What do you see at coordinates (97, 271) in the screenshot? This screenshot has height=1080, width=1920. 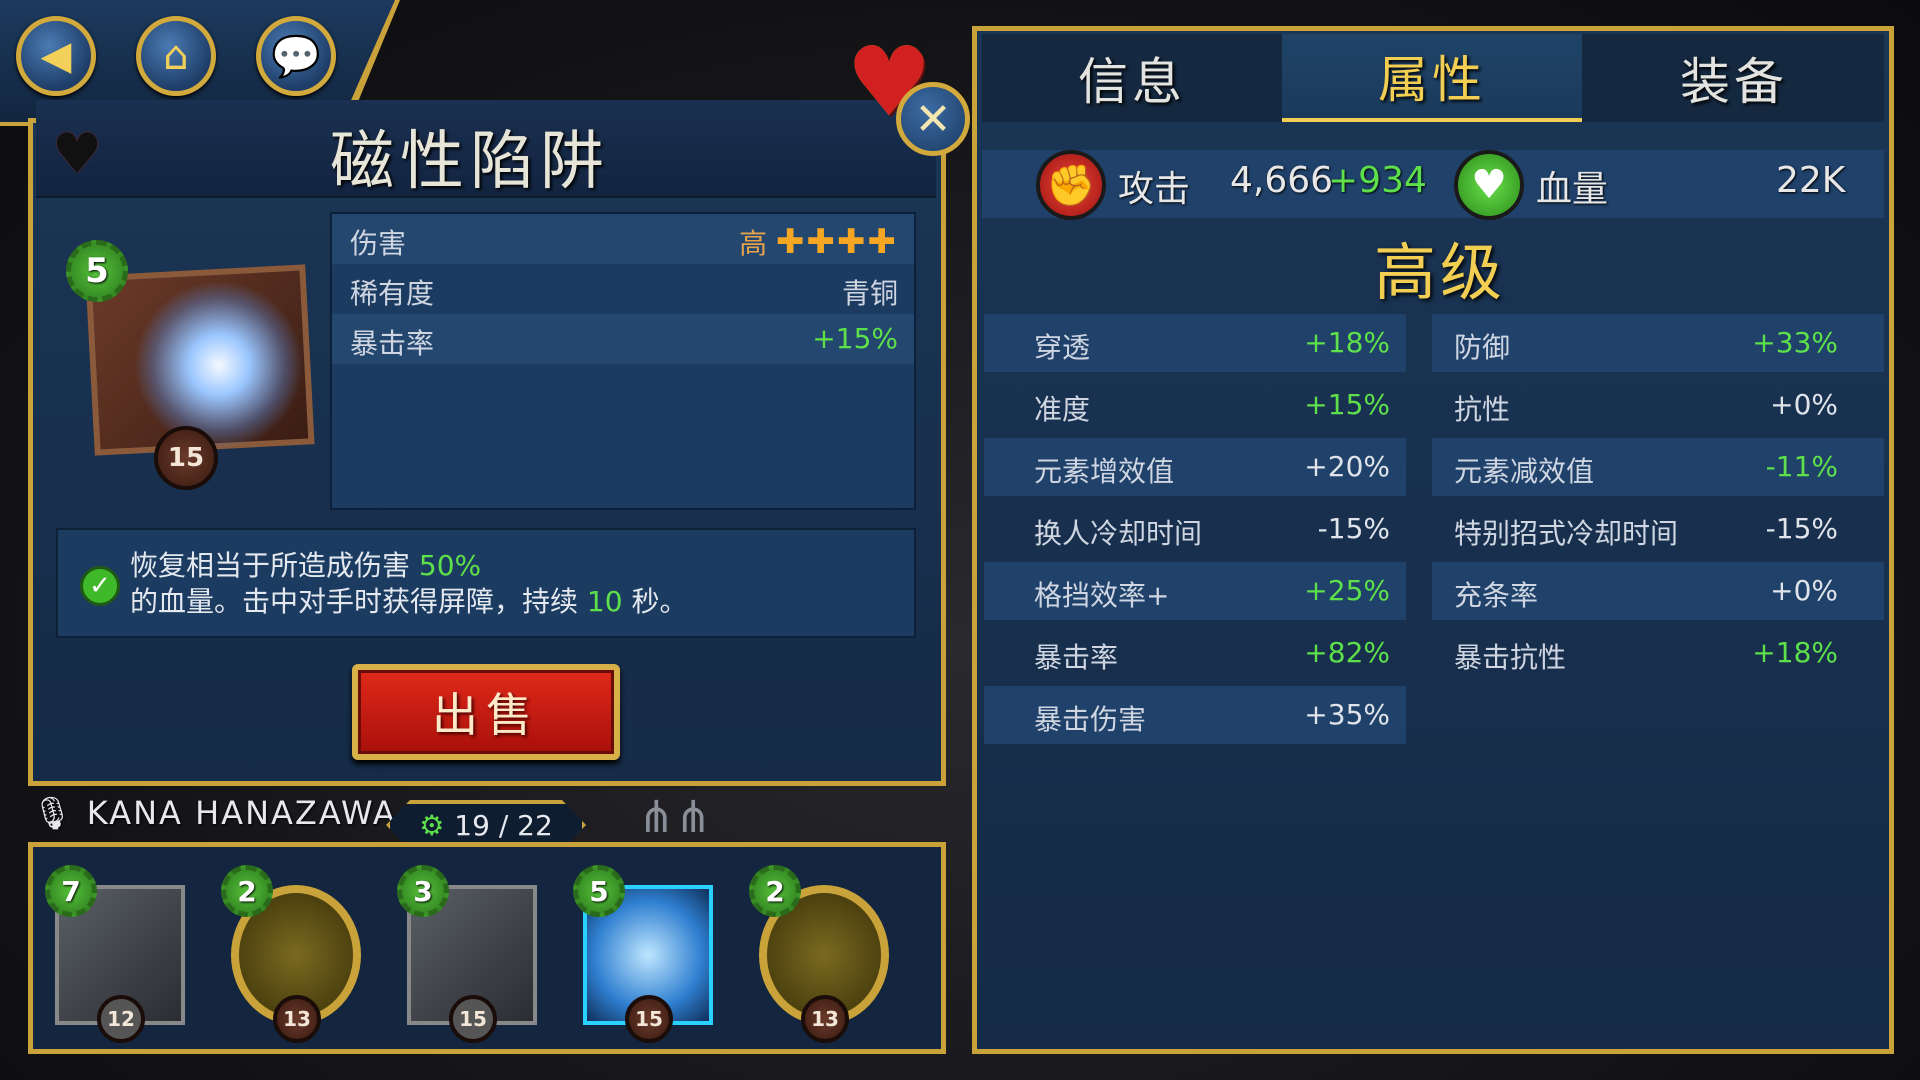 I see `gear-level-badge: 5` at bounding box center [97, 271].